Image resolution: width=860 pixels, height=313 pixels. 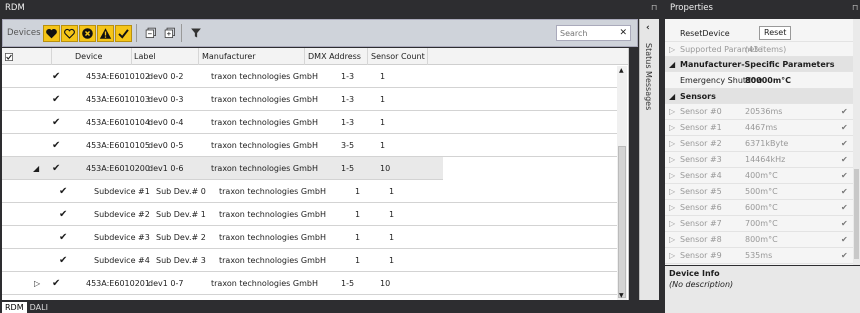 I want to click on chevron-left-icon: ‹, so click(x=648, y=28).